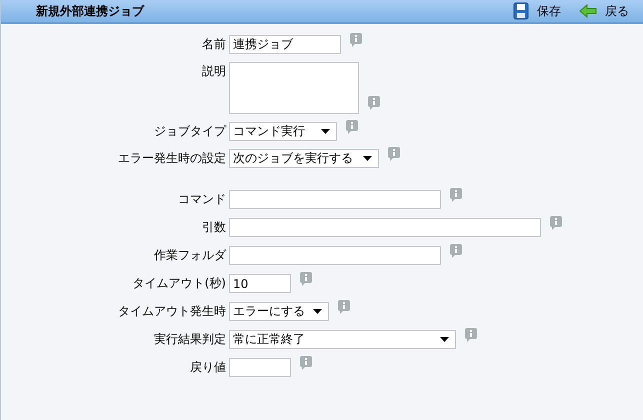 This screenshot has height=420, width=643. What do you see at coordinates (190, 131) in the screenshot?
I see `field-label: ジョブタイプ` at bounding box center [190, 131].